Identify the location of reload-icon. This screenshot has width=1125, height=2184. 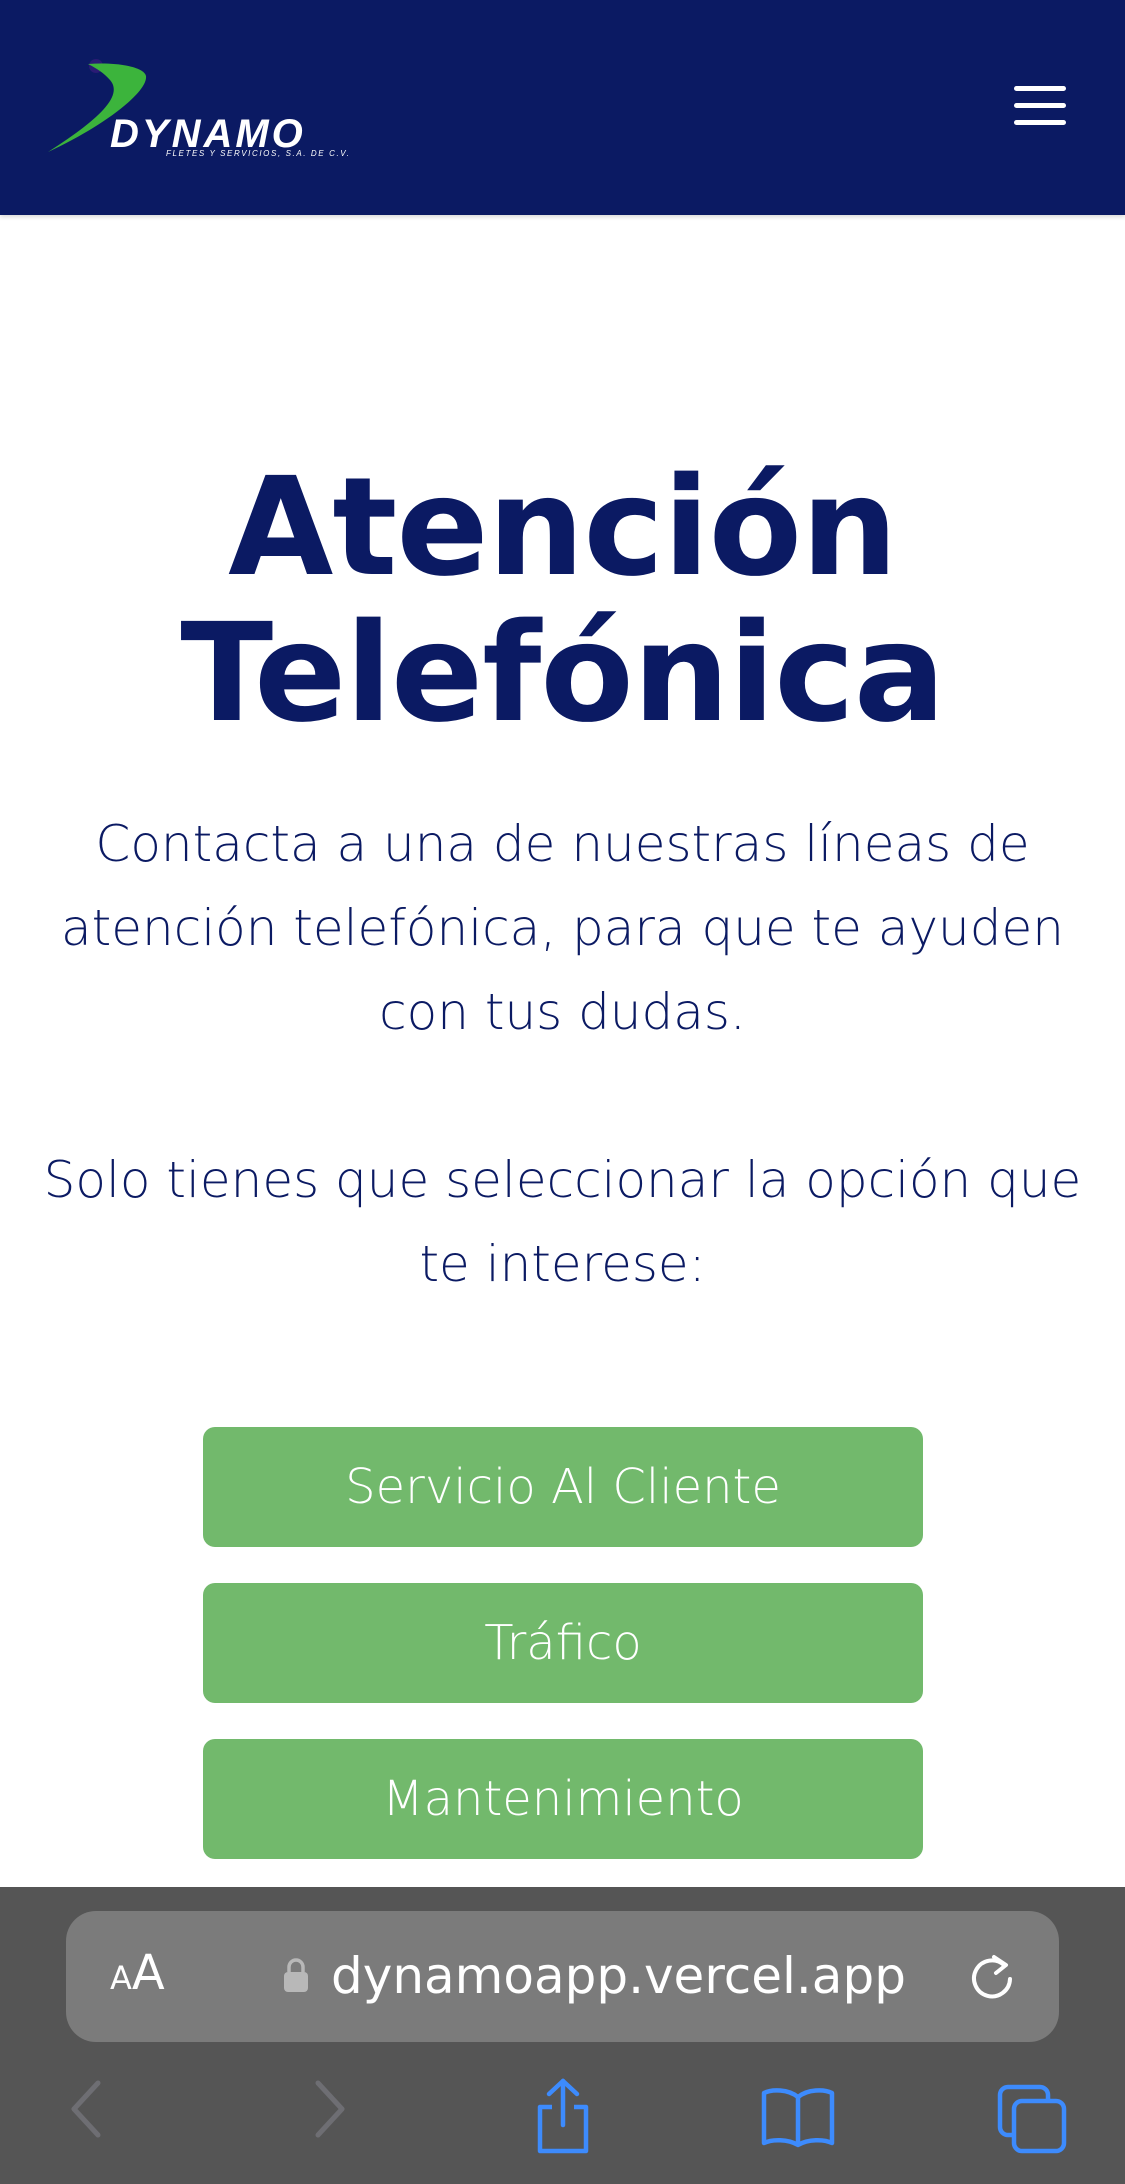
(992, 1977).